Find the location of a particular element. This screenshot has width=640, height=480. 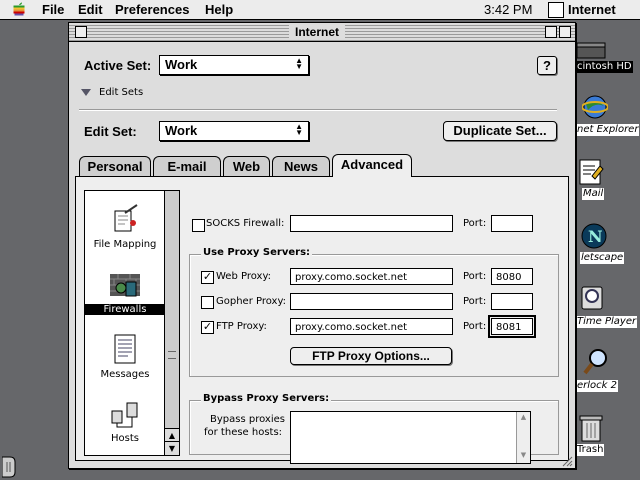

list-item-messages: Messages is located at coordinates (125, 358).